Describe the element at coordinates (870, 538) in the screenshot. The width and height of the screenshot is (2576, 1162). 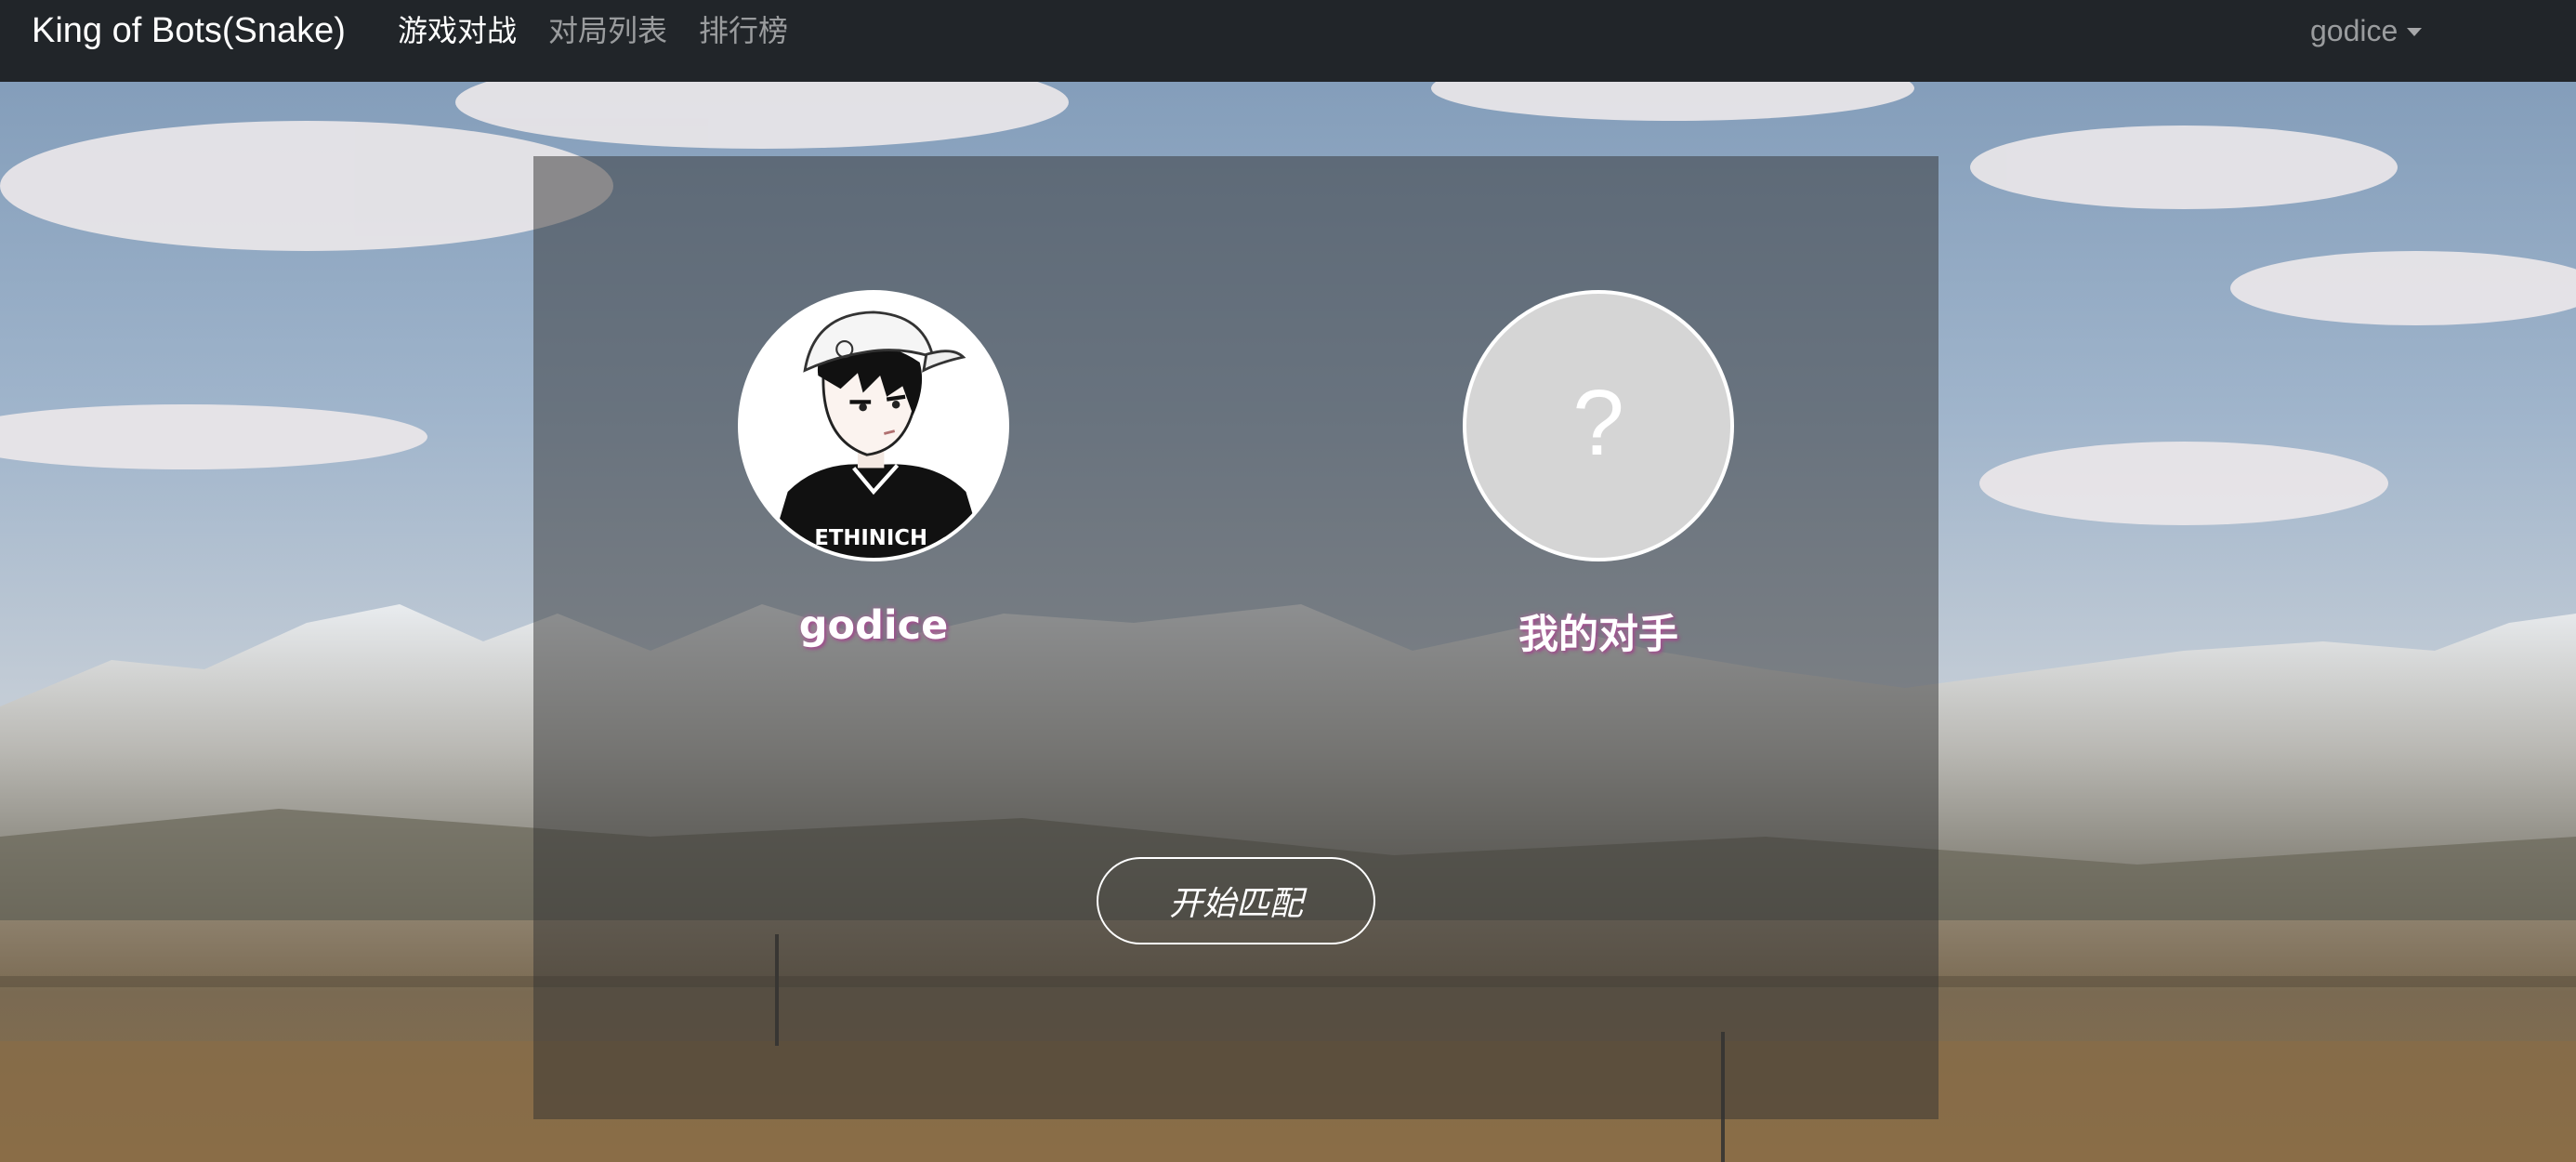
I see `svg-text: ETHINICH` at that location.